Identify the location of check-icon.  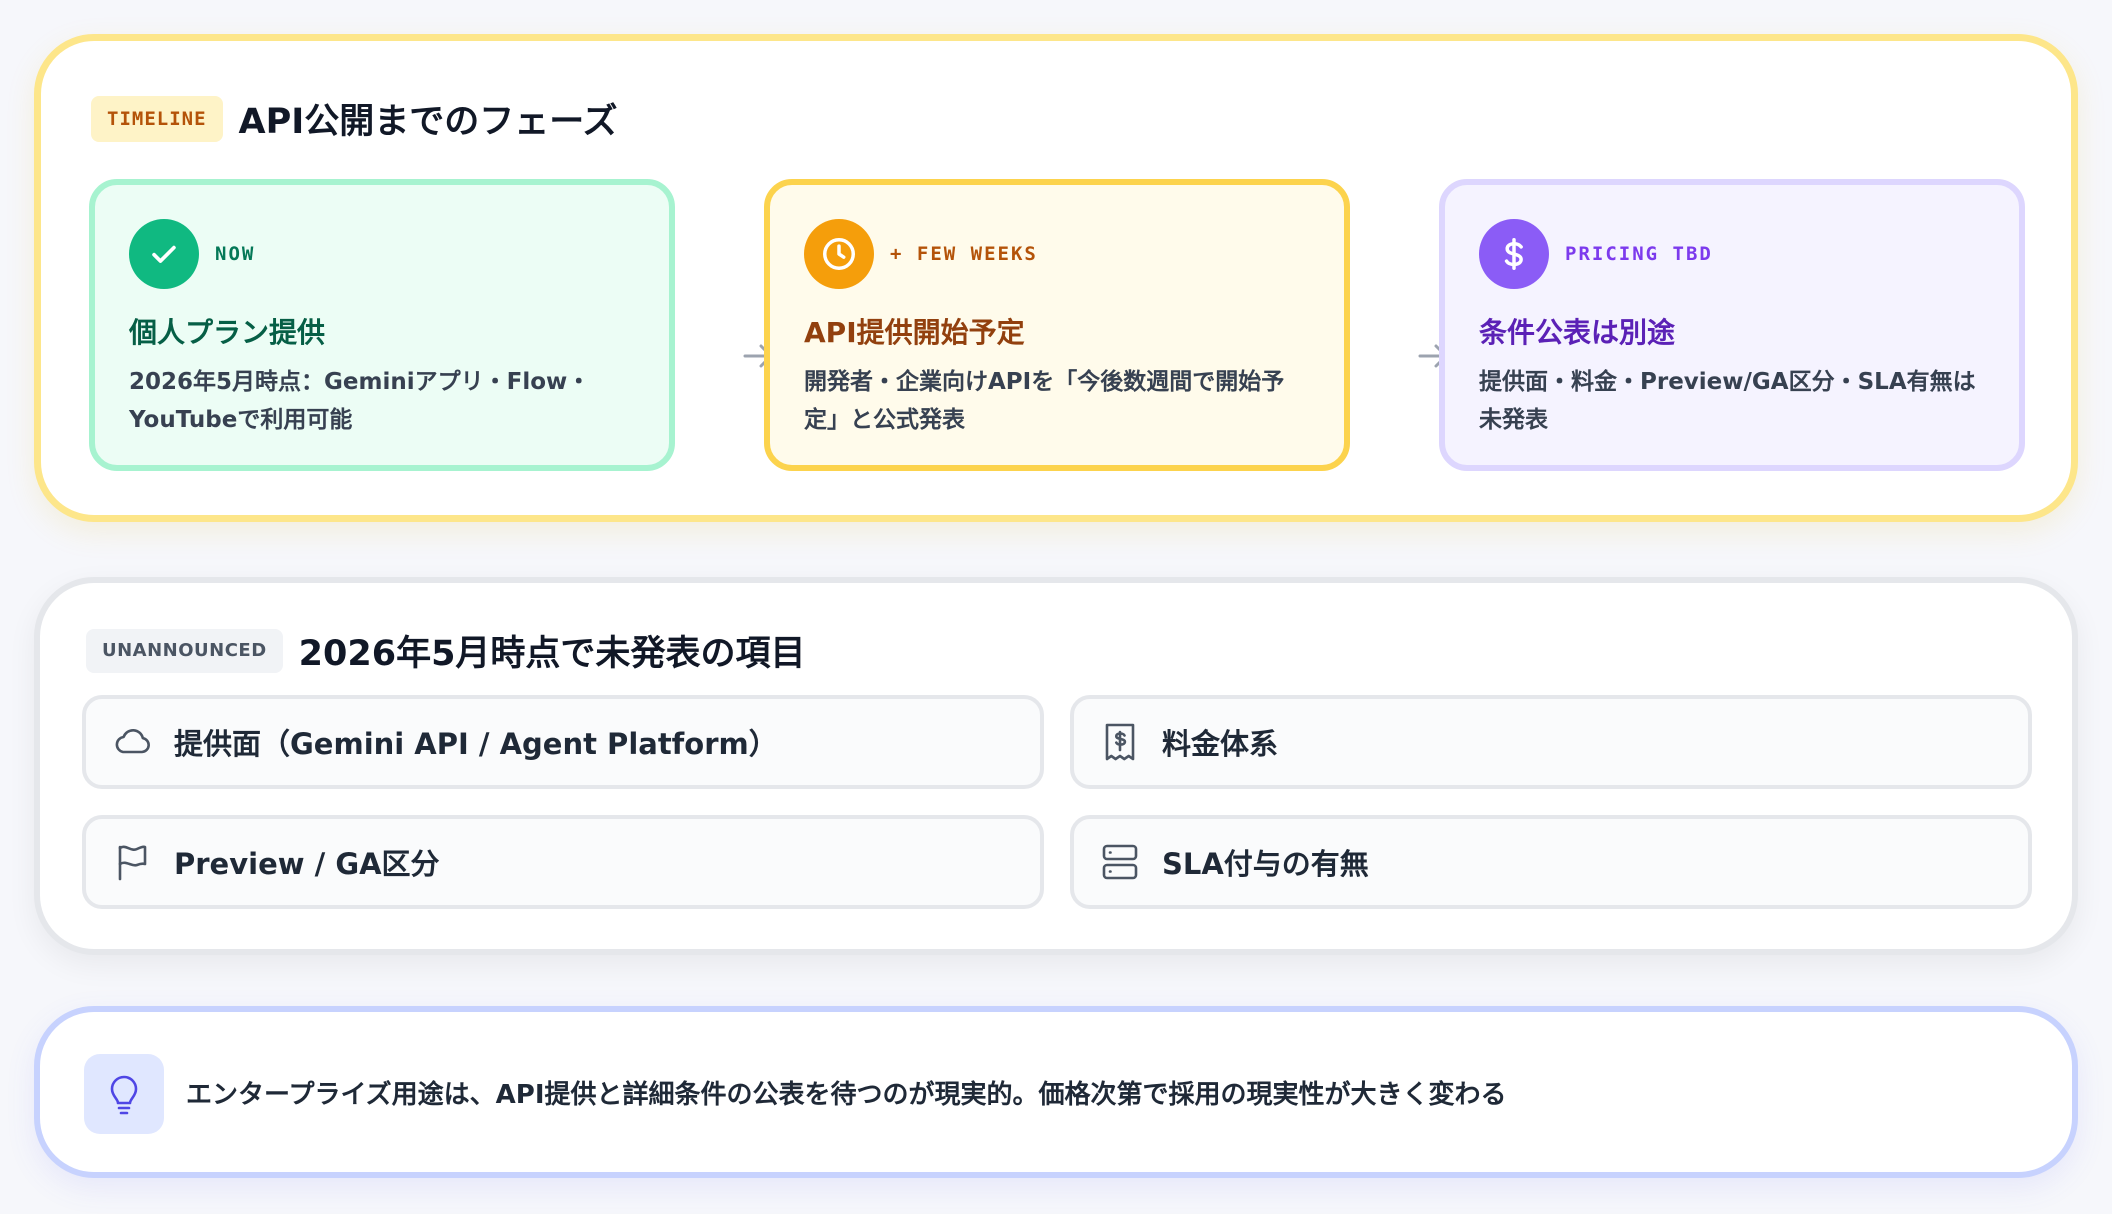
(164, 254).